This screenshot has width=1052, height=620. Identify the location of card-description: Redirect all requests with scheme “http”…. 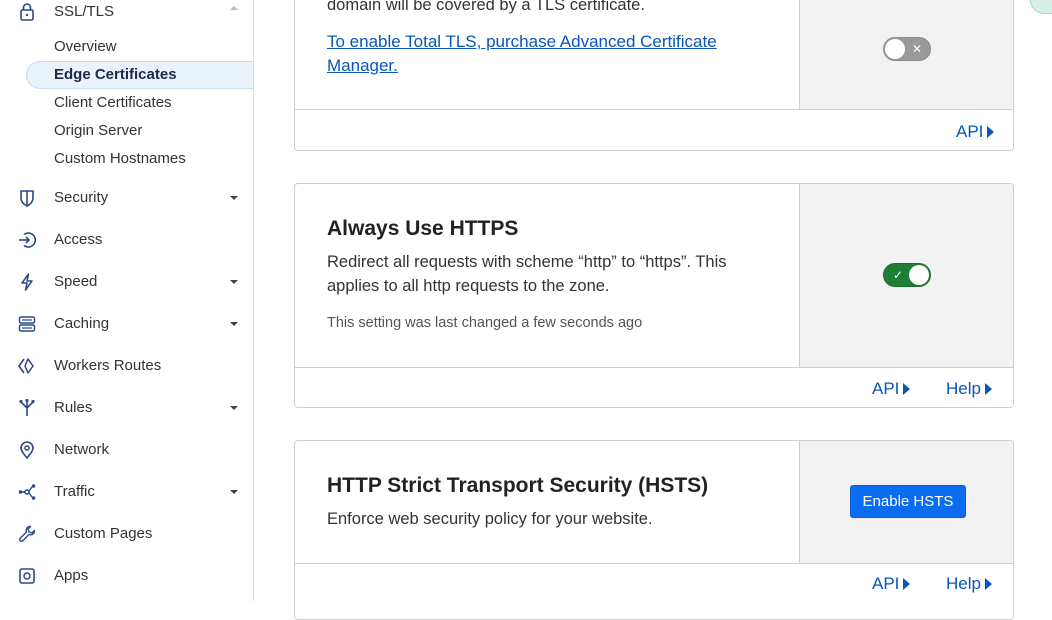
(527, 274).